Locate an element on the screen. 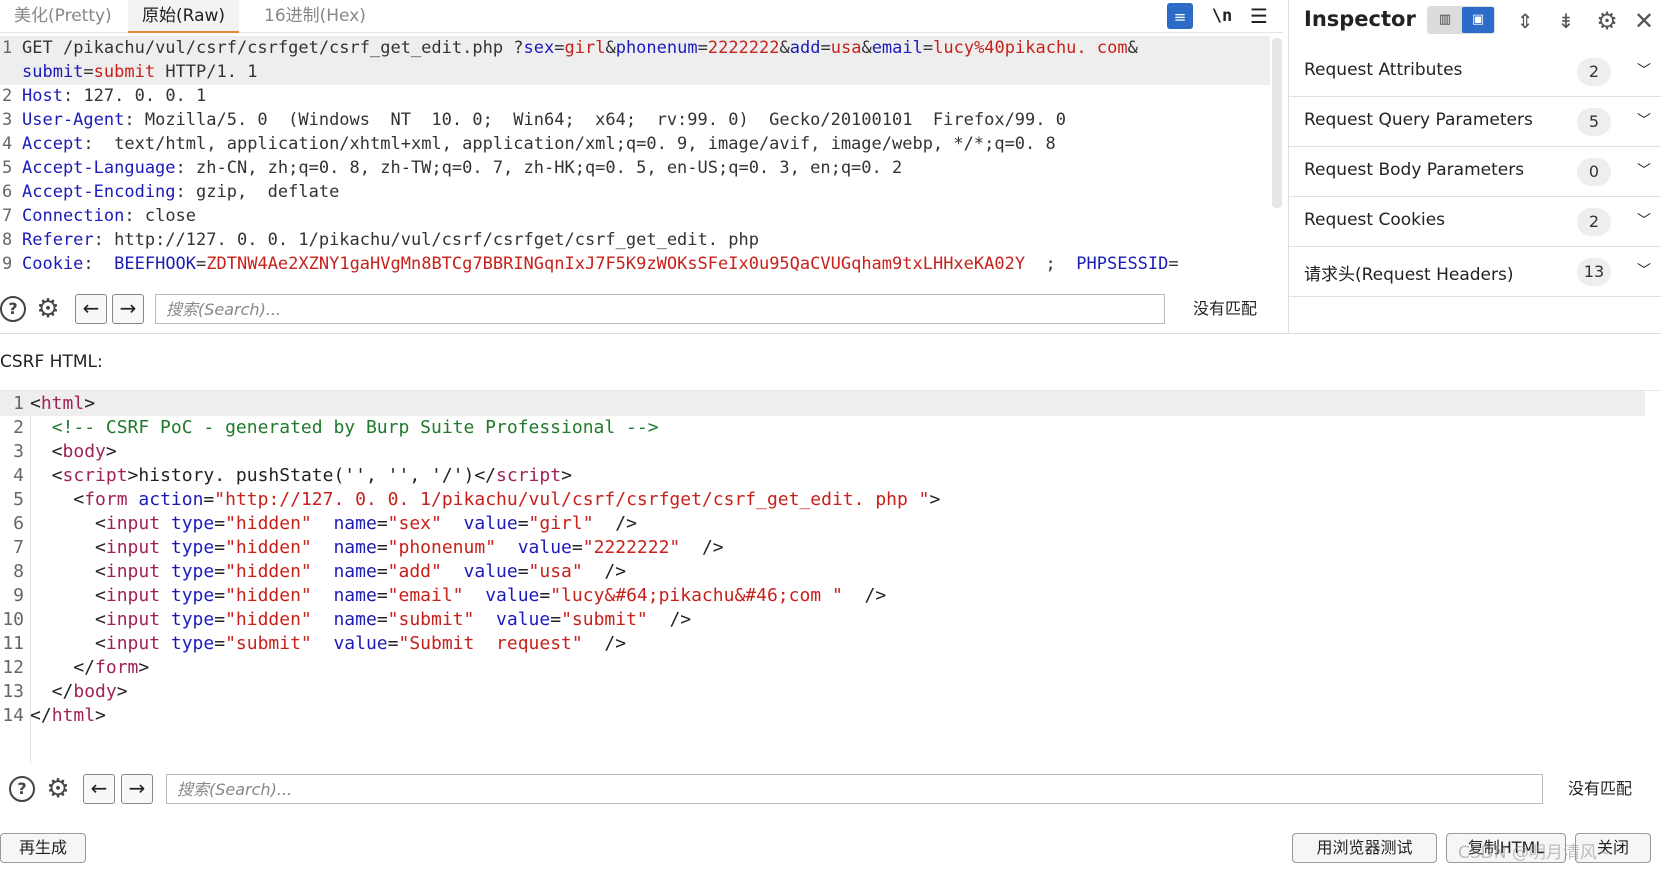 The width and height of the screenshot is (1661, 872). layout-toggle: ▥ ▣ is located at coordinates (1461, 20).